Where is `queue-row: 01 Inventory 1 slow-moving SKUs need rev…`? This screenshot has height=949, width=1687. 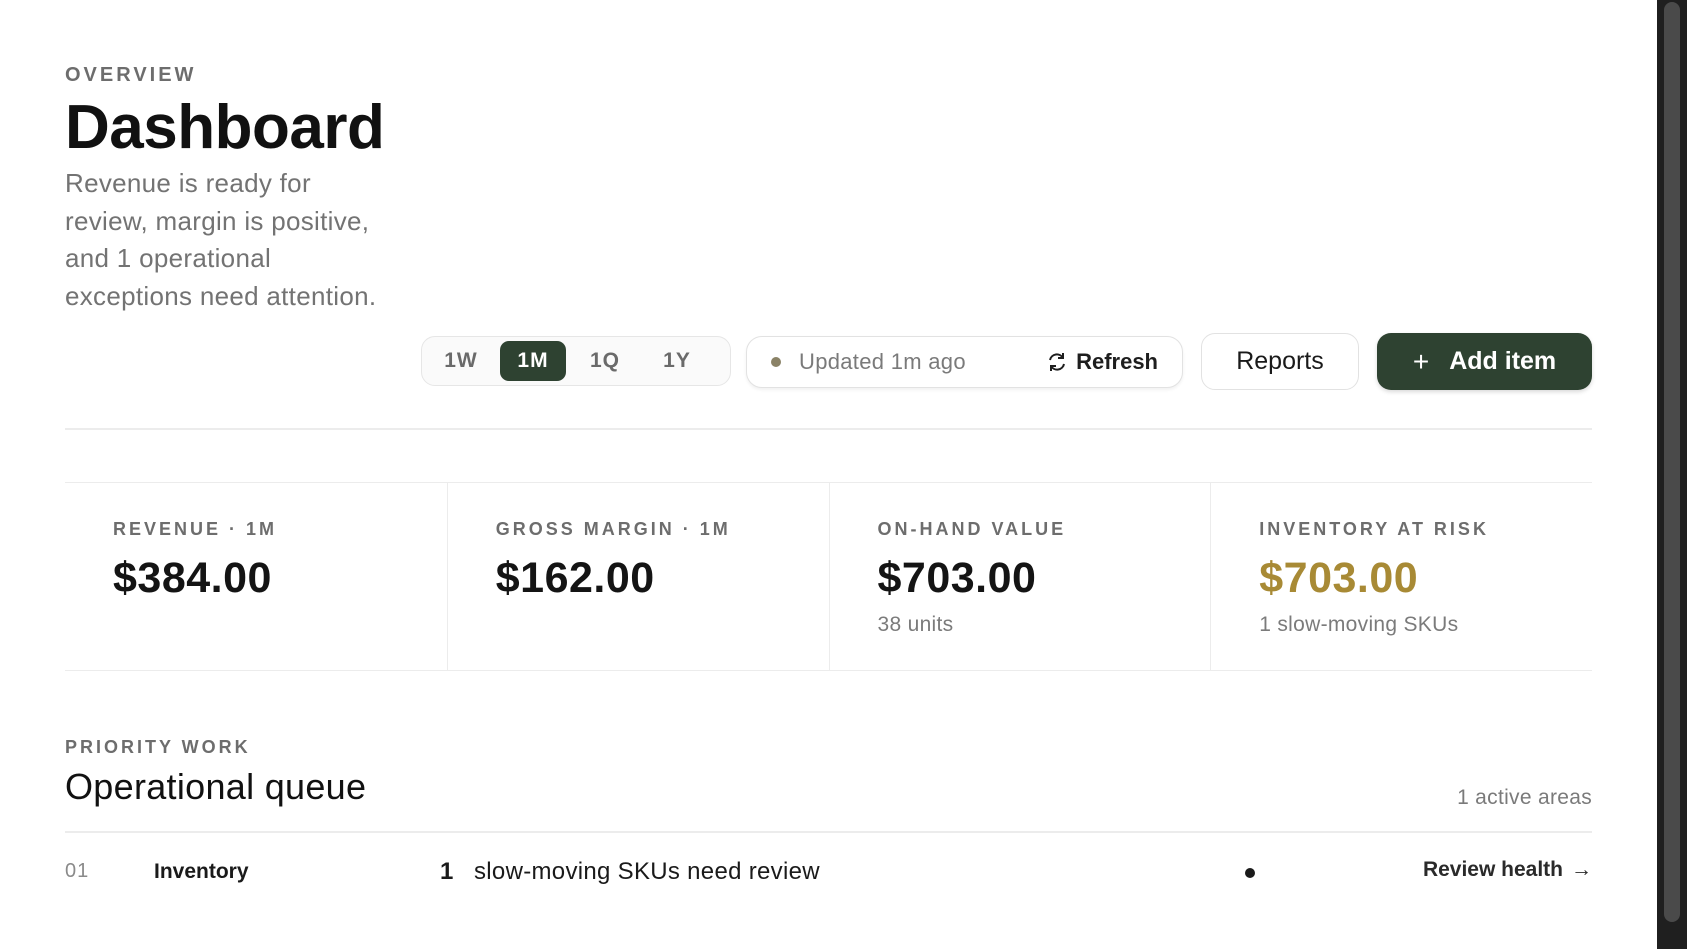
queue-row: 01 Inventory 1 slow-moving SKUs need rev… is located at coordinates (828, 874).